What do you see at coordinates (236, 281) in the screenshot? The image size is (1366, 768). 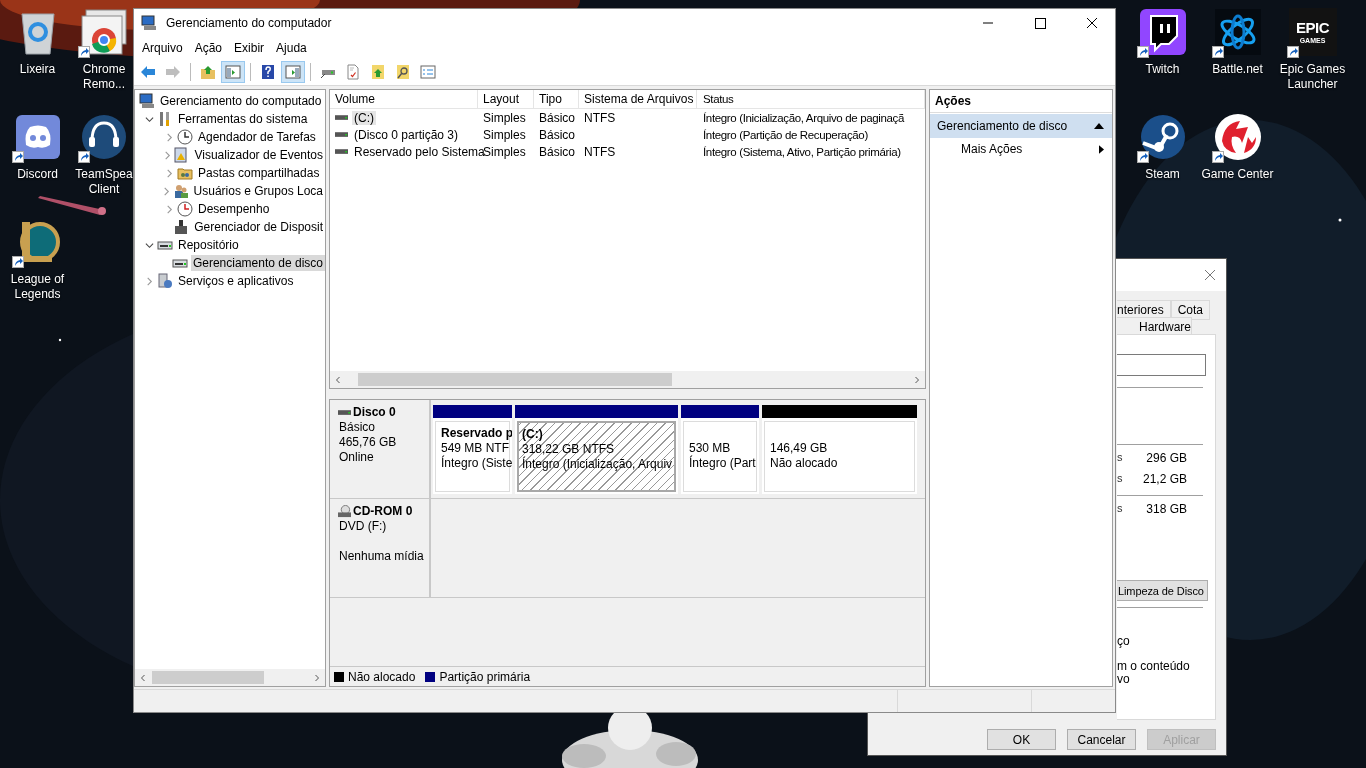 I see `tree-item: Serviços e aplicativos` at bounding box center [236, 281].